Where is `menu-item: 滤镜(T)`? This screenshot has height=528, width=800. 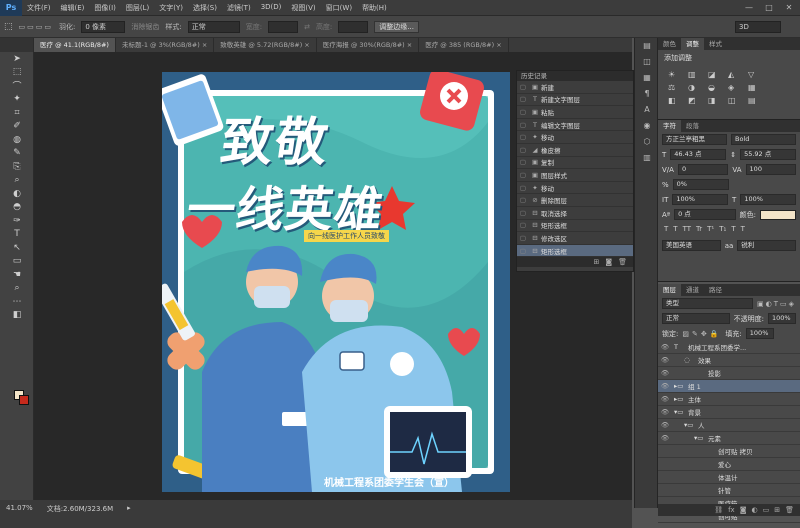 menu-item: 滤镜(T) is located at coordinates (239, 8).